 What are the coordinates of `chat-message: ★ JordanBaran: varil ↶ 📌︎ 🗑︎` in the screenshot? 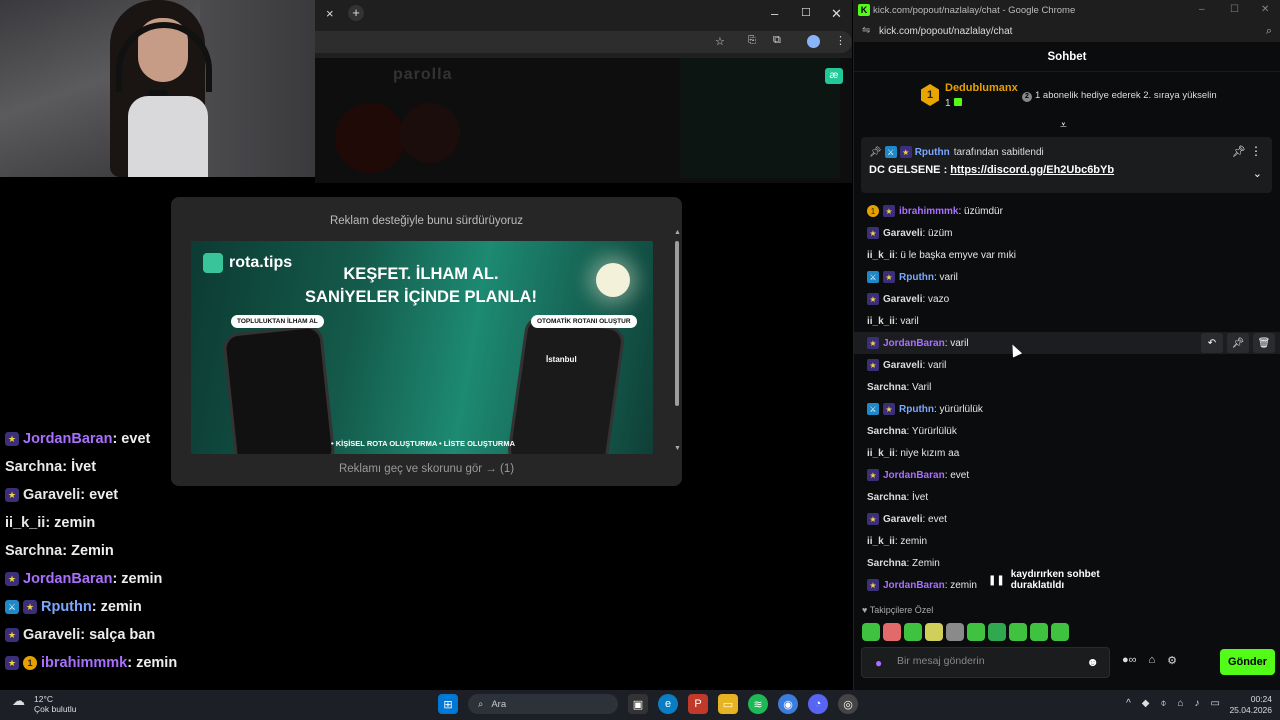 It's located at (1067, 343).